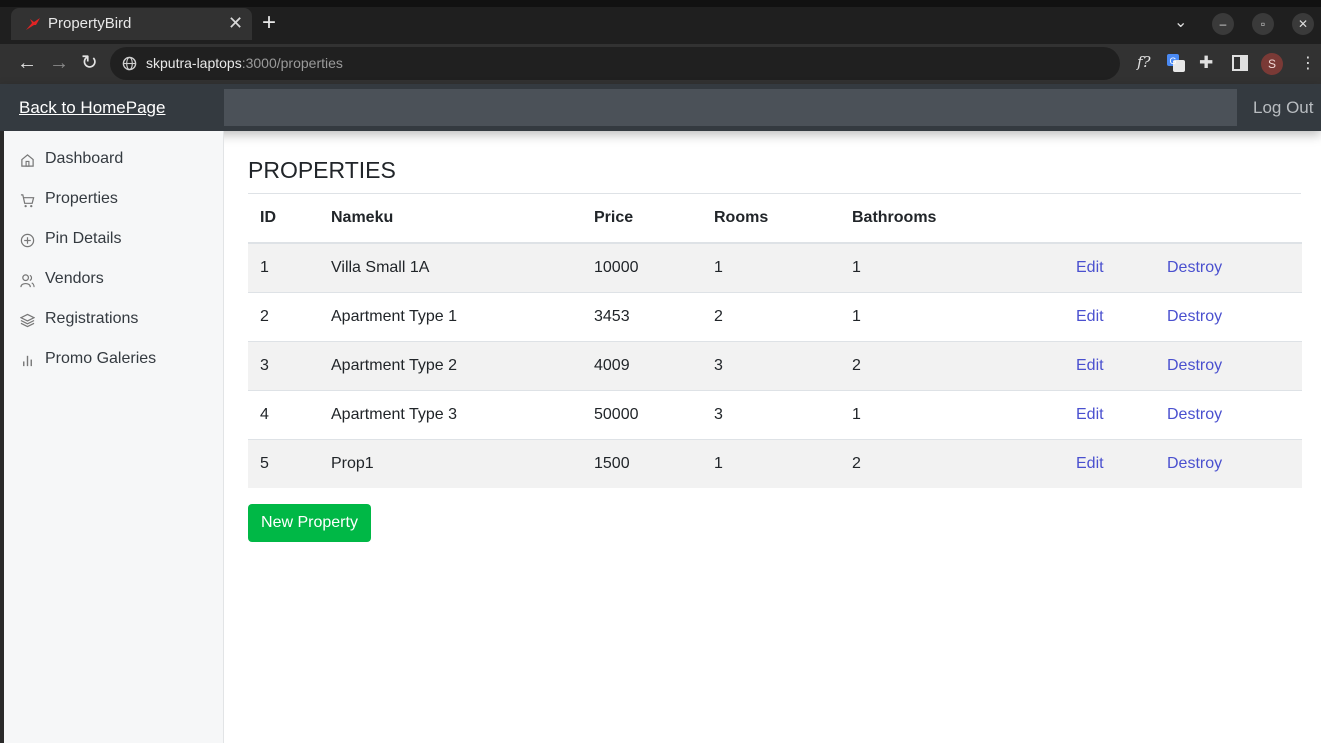 This screenshot has height=743, width=1321. Describe the element at coordinates (269, 23) in the screenshot. I see `new-tab-button: +` at that location.